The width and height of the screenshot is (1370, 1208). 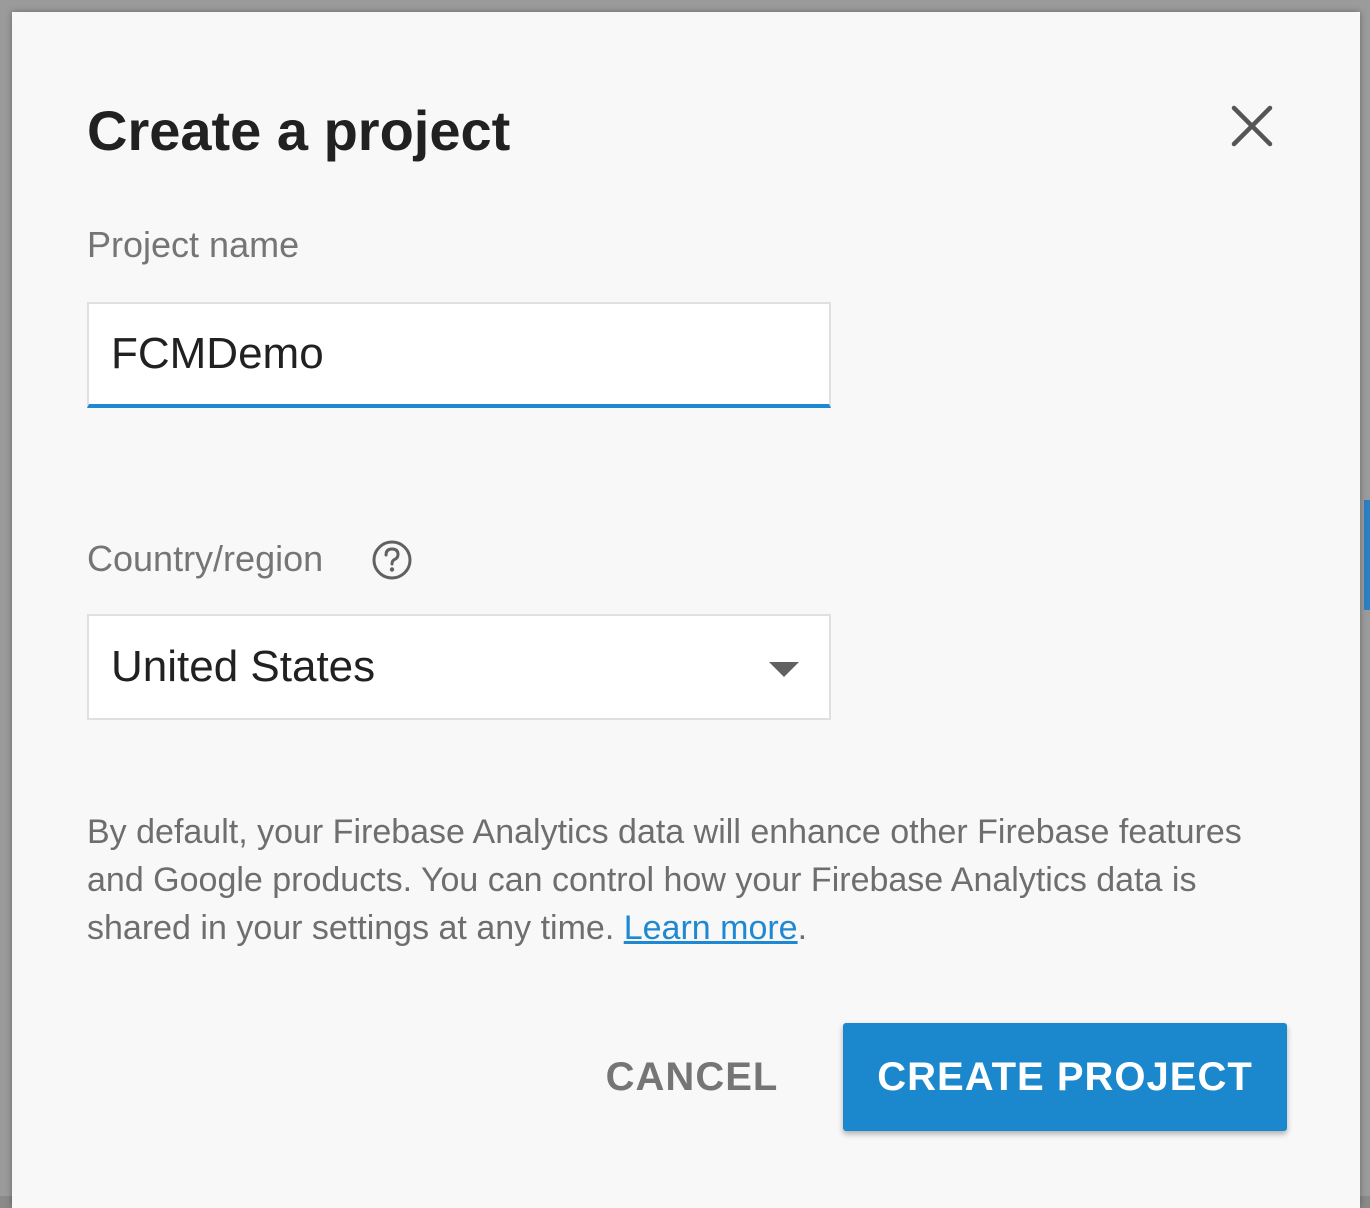 What do you see at coordinates (802, 928) in the screenshot?
I see `disclaimer-trailing: .` at bounding box center [802, 928].